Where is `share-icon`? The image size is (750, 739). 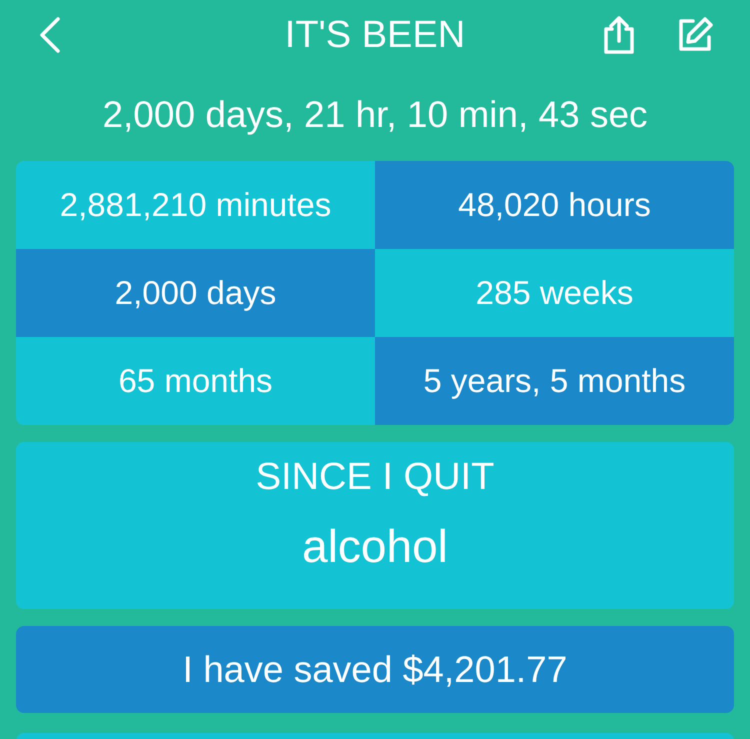
share-icon is located at coordinates (619, 35).